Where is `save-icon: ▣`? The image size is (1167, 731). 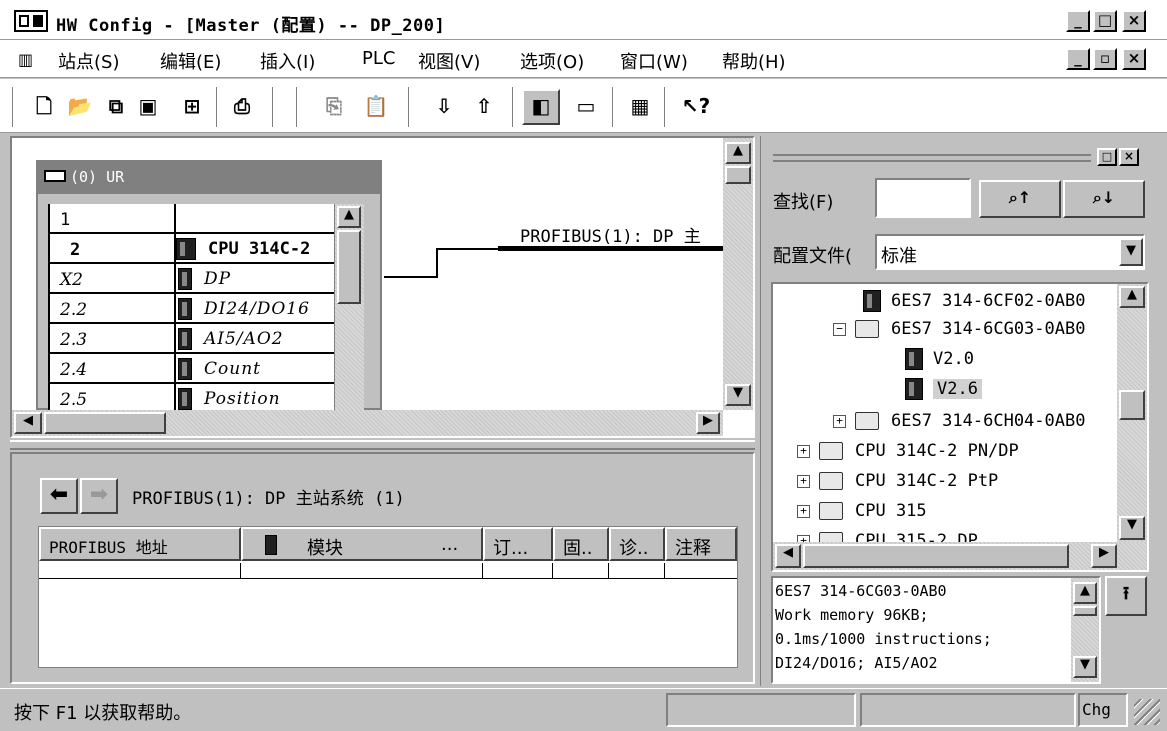 save-icon: ▣ is located at coordinates (148, 107).